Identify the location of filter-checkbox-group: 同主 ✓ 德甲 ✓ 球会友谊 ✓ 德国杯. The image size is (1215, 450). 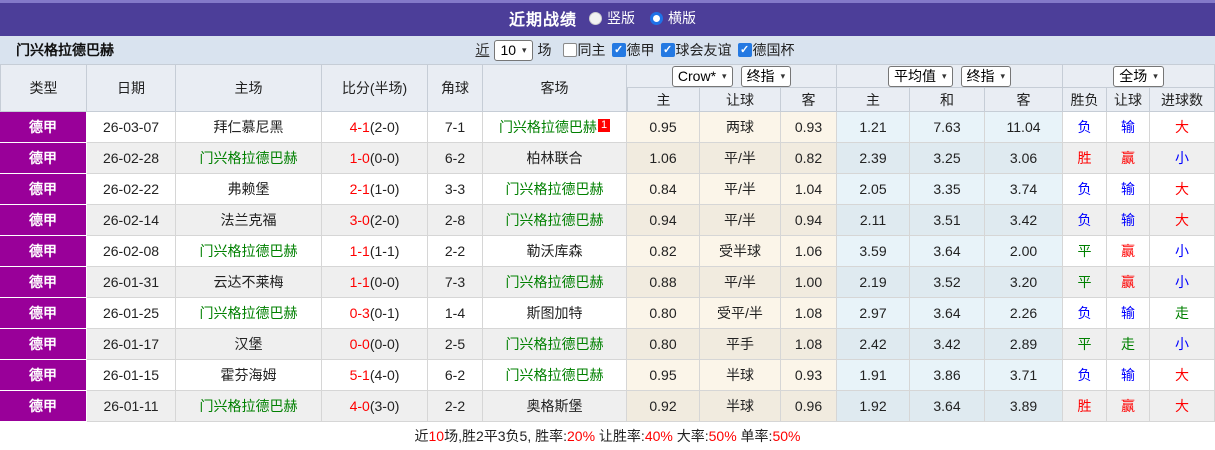
(676, 50).